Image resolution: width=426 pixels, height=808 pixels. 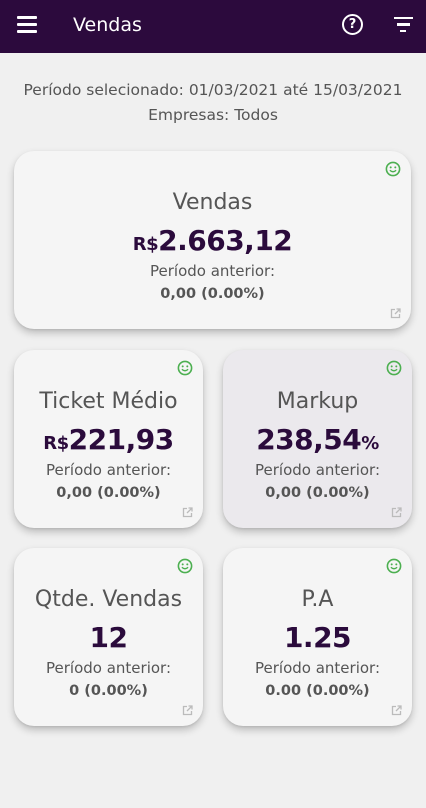 I want to click on value-number: 1.25, so click(x=317, y=637).